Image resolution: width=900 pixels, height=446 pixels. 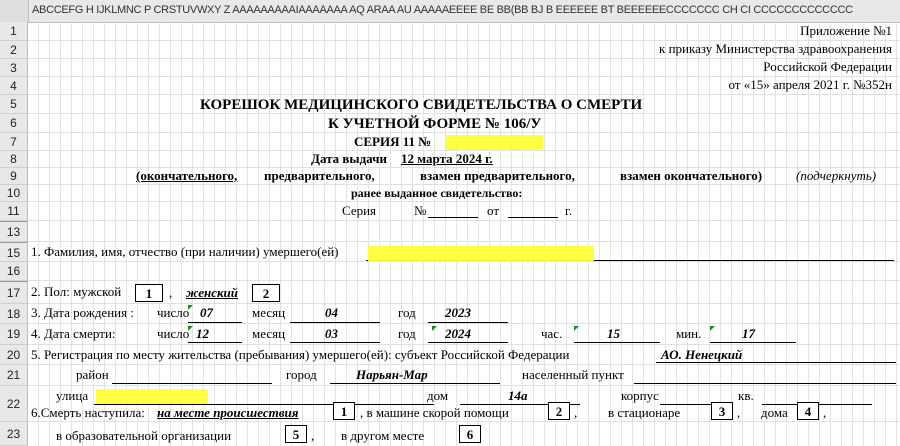 I want to click on row-header: 20, so click(x=14, y=355).